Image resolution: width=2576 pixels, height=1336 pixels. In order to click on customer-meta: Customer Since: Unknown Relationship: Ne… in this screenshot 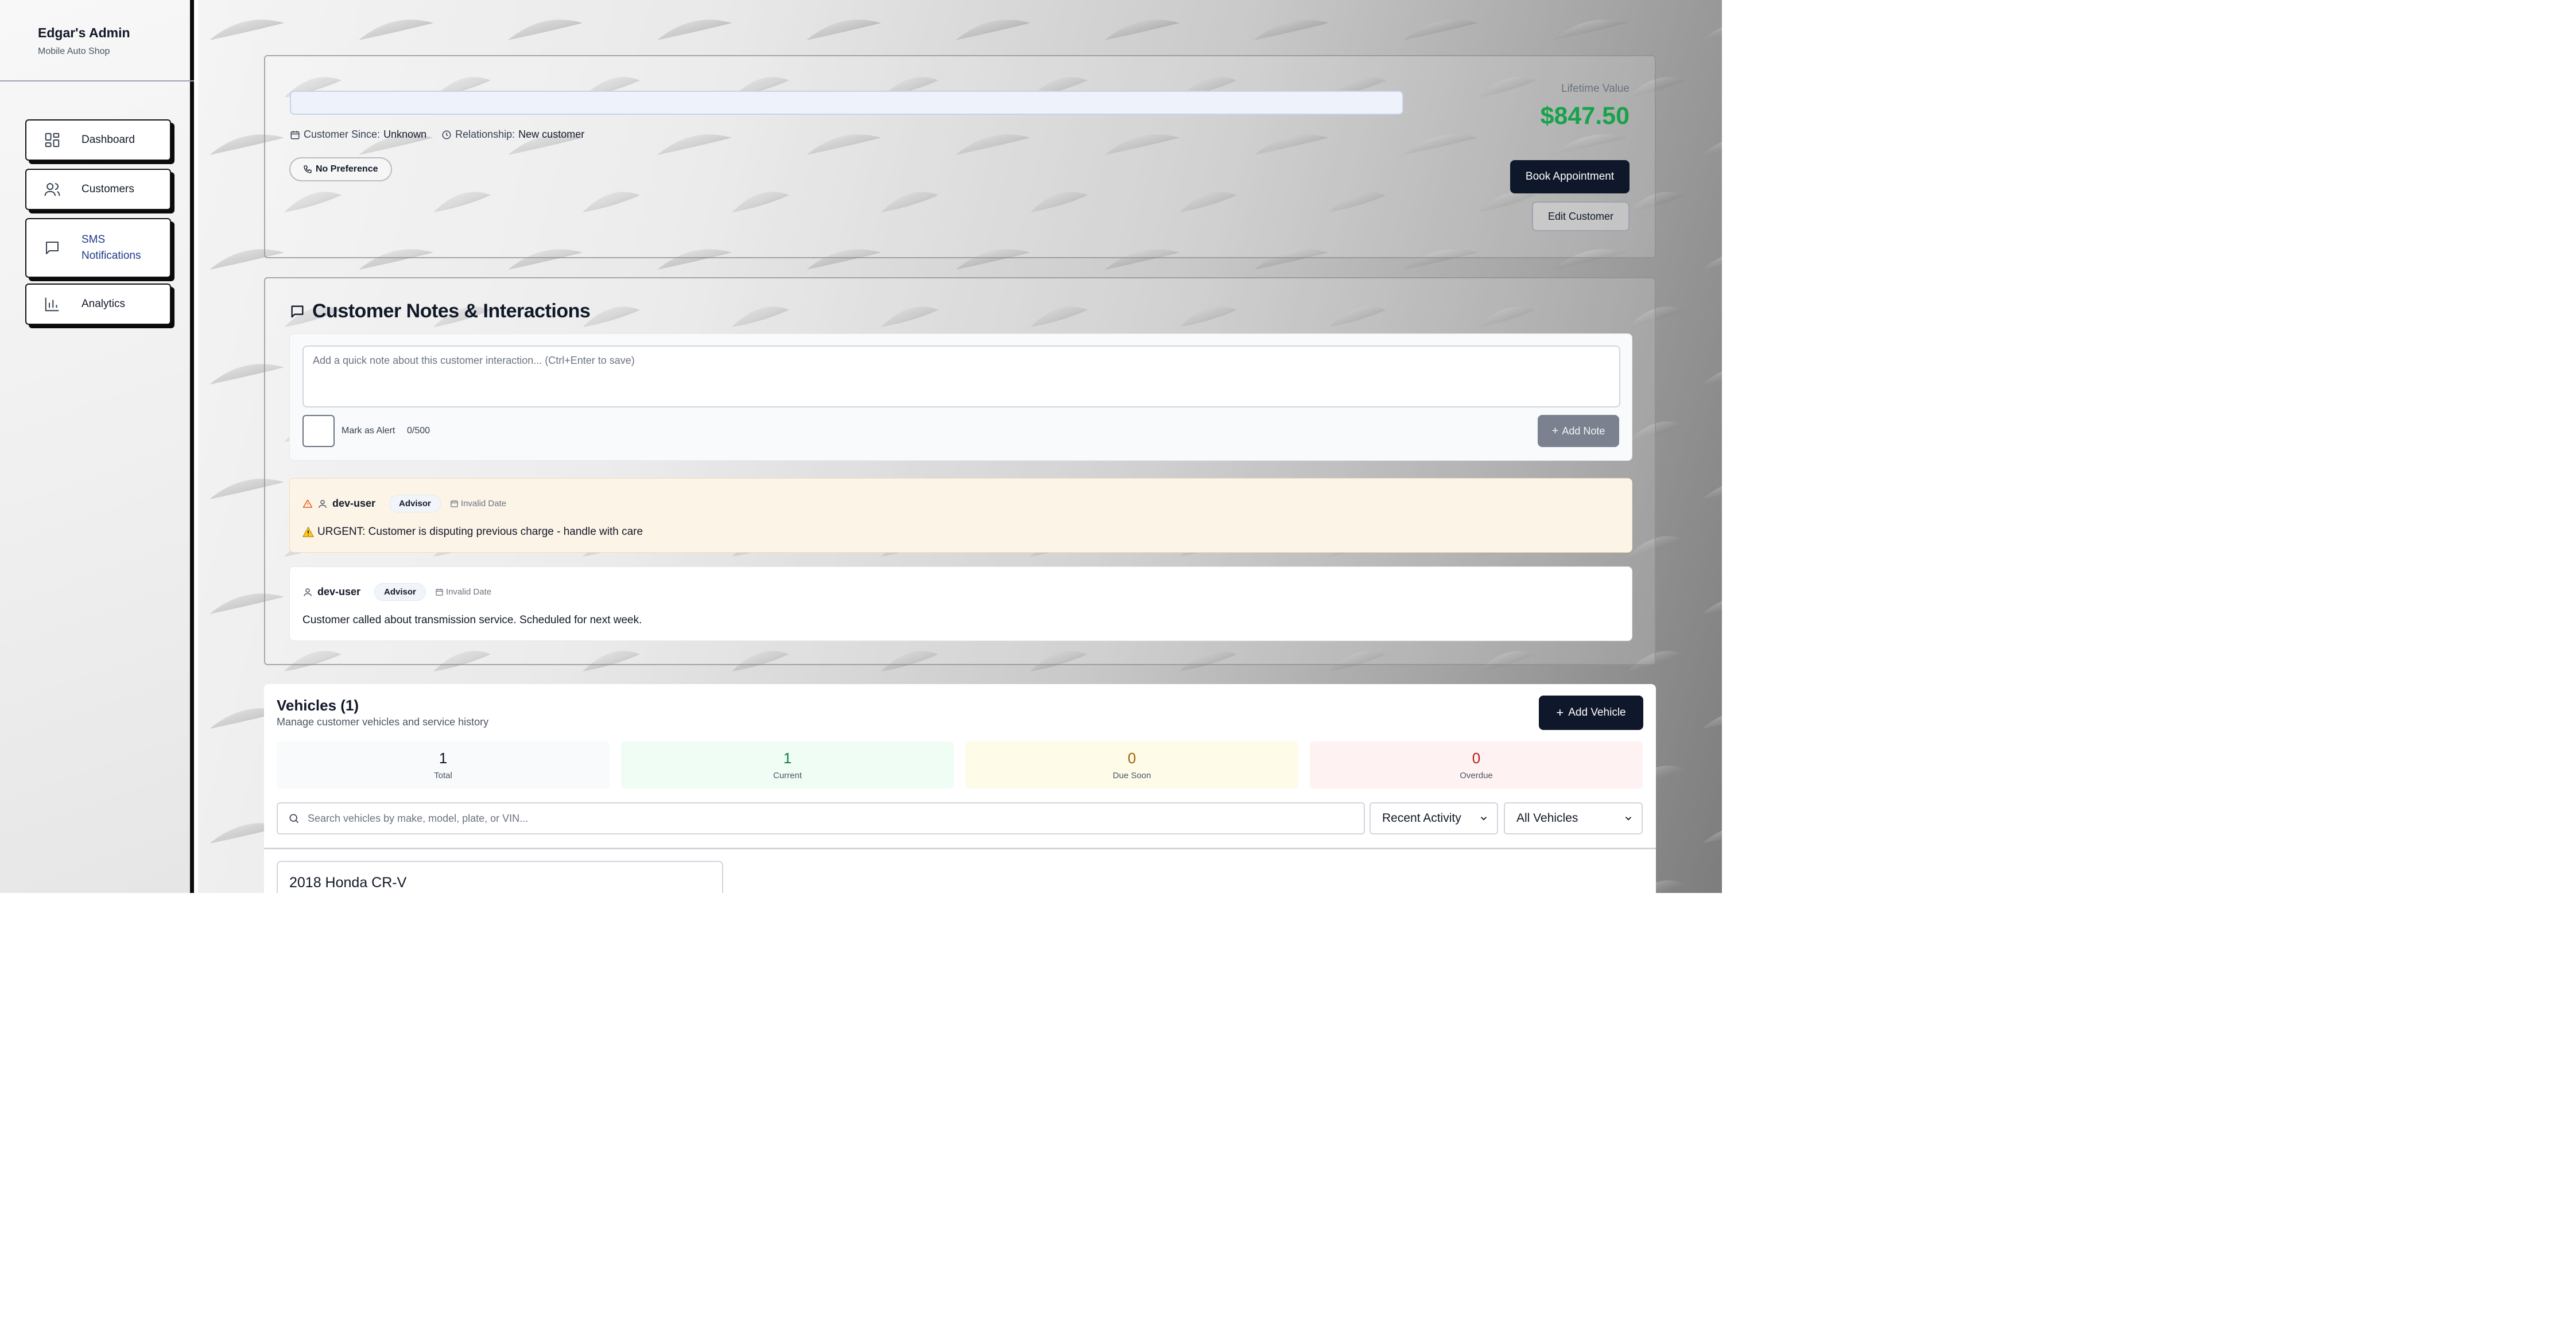, I will do `click(444, 135)`.